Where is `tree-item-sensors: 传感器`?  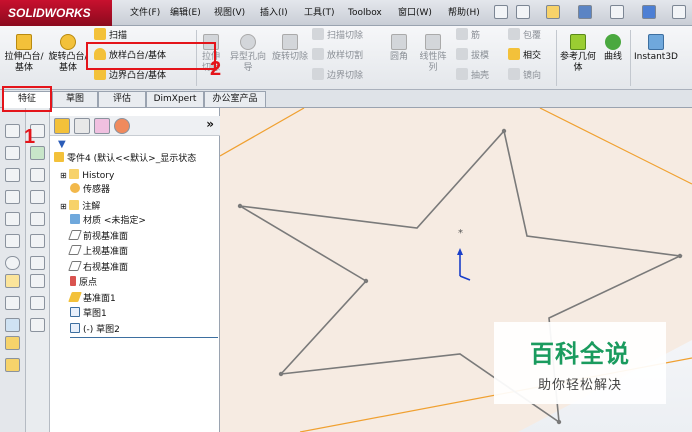
tree-item-sensors: 传感器 is located at coordinates (144, 191).